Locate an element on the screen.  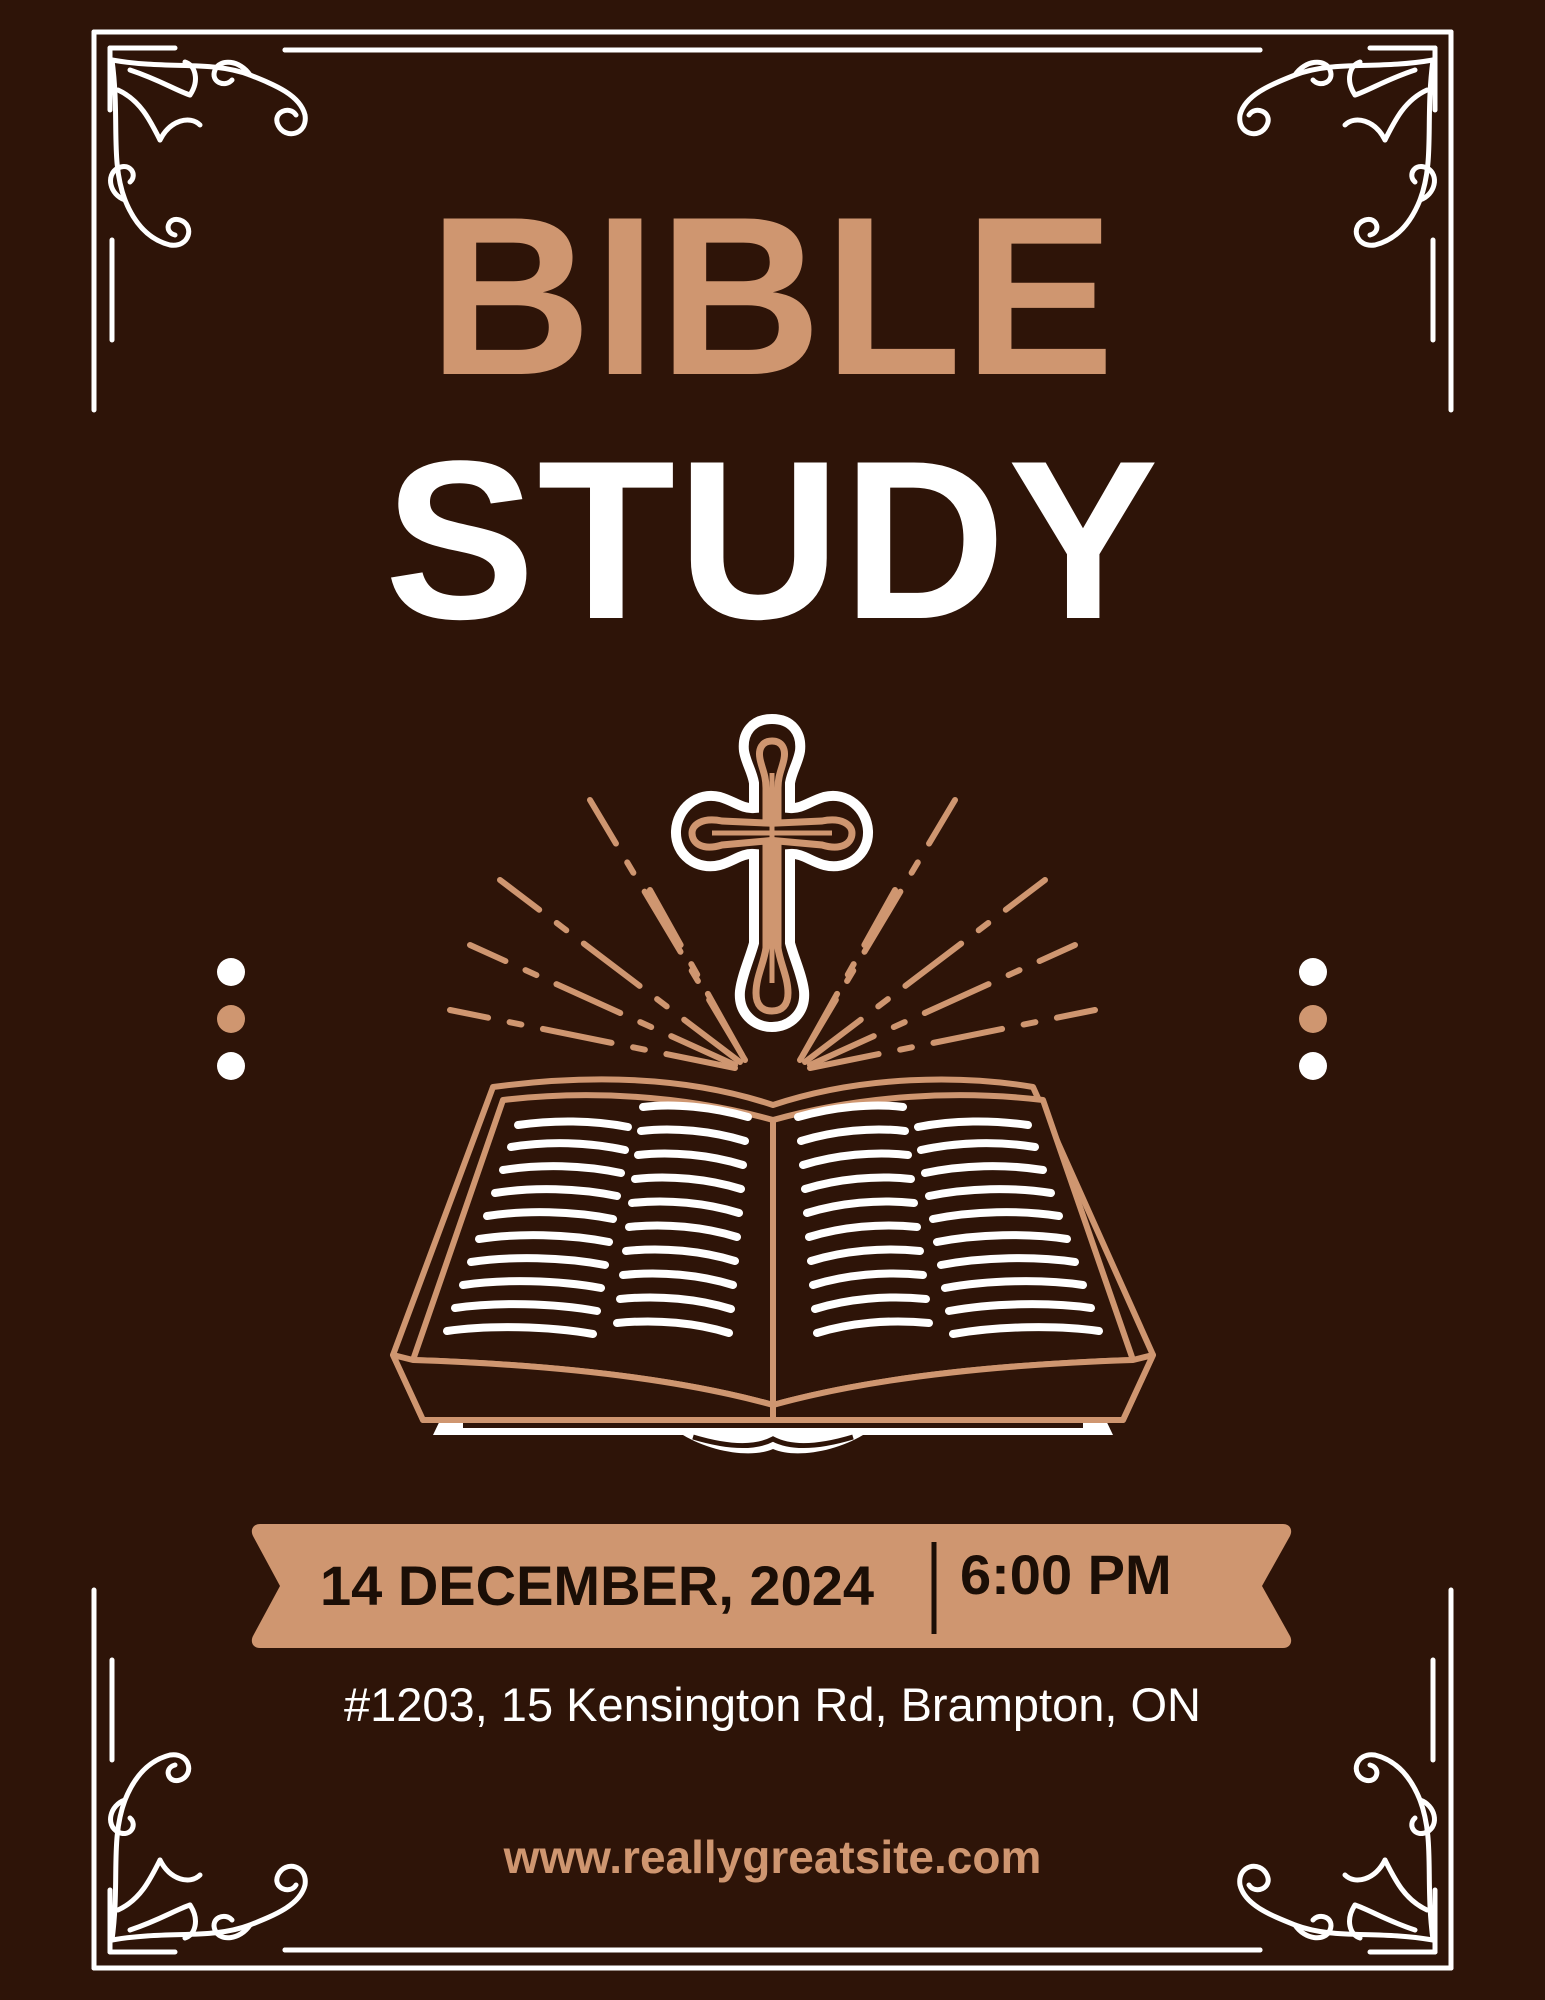
event-date: 14 DECEMBER, 2024 is located at coordinates (597, 1585).